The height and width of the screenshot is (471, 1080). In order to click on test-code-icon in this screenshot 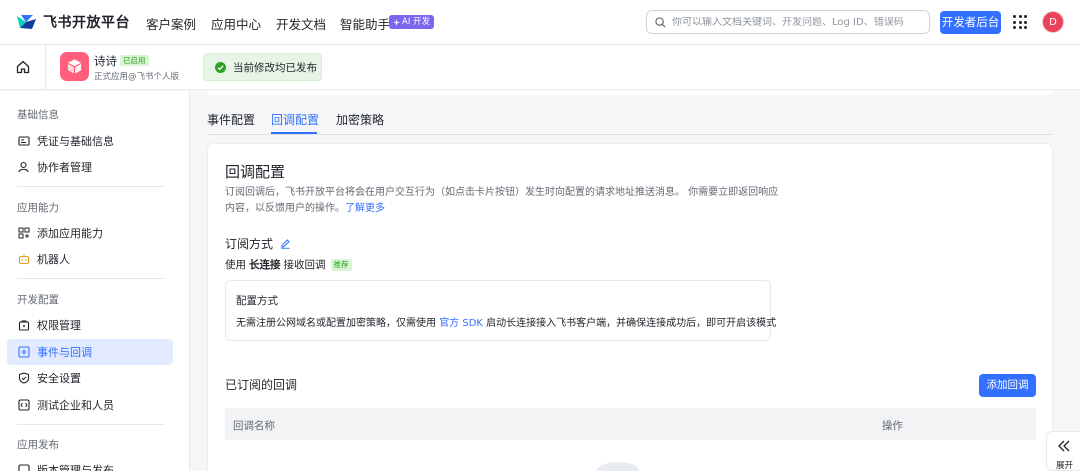, I will do `click(24, 405)`.